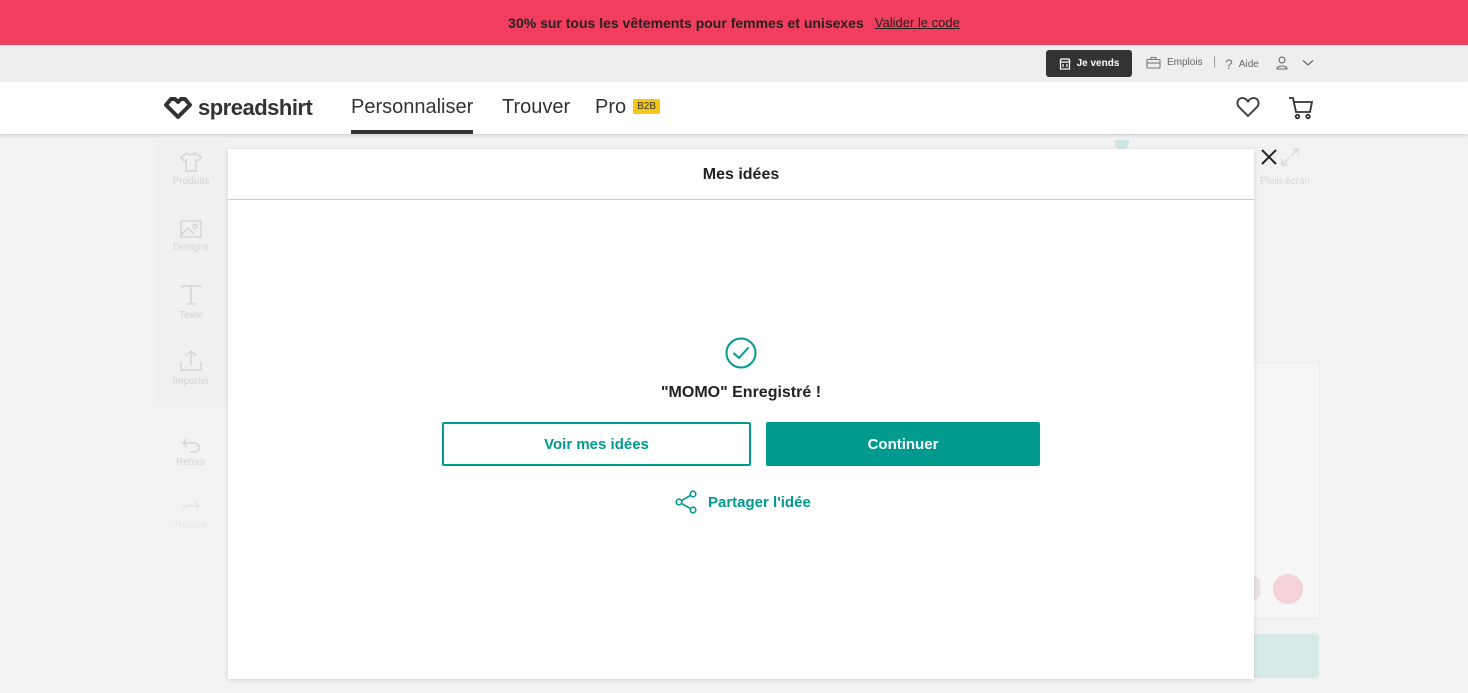  I want to click on text-icon, so click(191, 295).